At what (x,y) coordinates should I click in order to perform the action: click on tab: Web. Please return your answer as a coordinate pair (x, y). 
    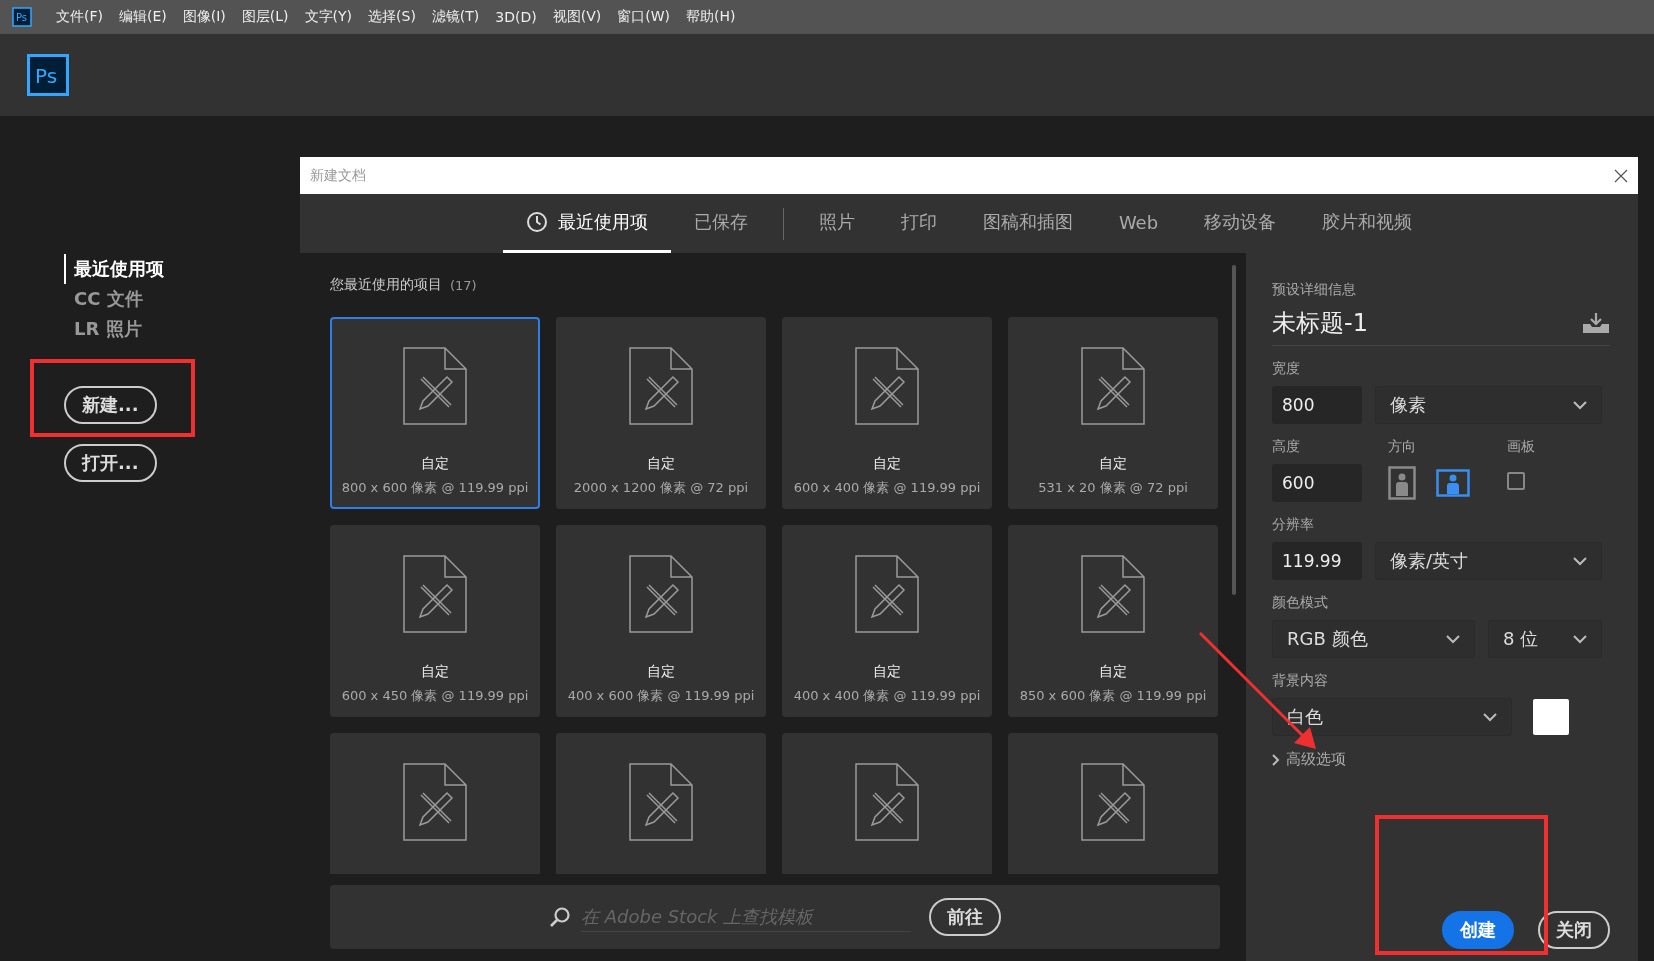
    Looking at the image, I should click on (1138, 223).